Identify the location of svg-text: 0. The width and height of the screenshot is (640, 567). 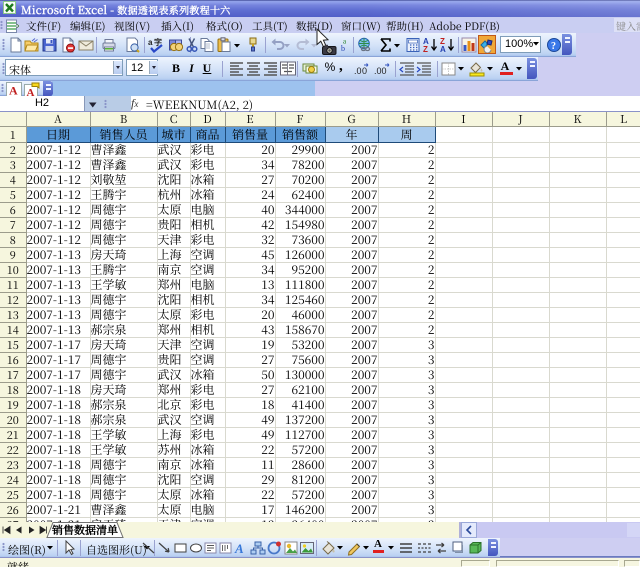
(364, 71).